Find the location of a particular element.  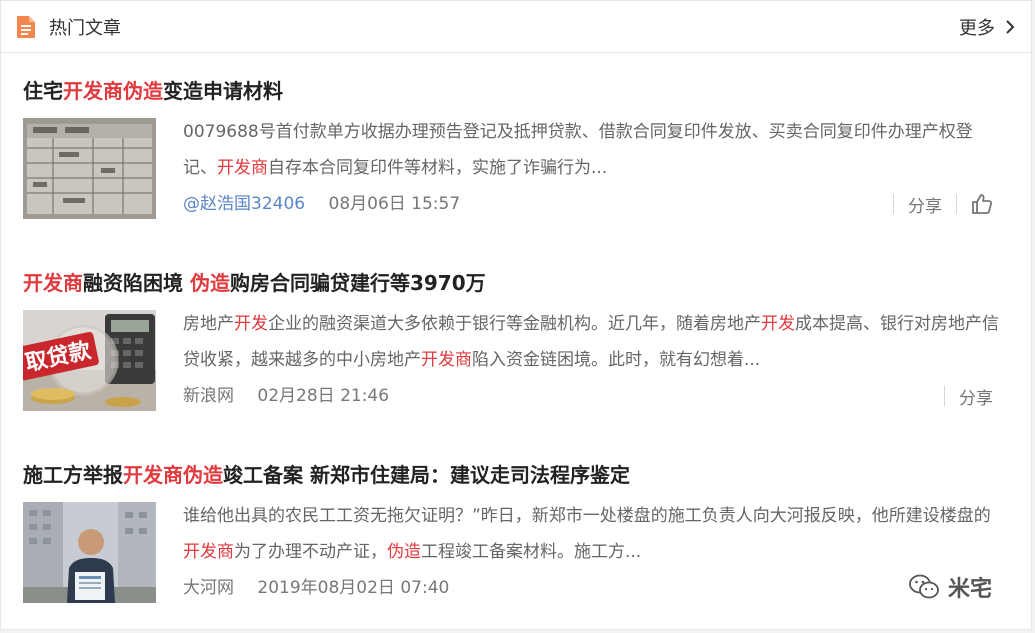

text-segment: 竣工备案 新郑市住建局：建议走司法程序鉴定 is located at coordinates (426, 475).